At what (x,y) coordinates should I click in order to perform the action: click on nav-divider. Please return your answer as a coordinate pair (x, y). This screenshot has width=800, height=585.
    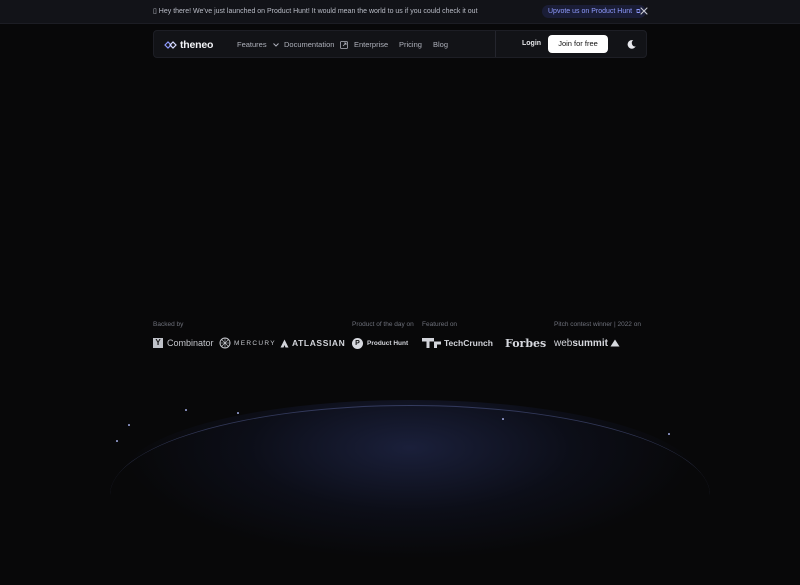
    Looking at the image, I should click on (495, 44).